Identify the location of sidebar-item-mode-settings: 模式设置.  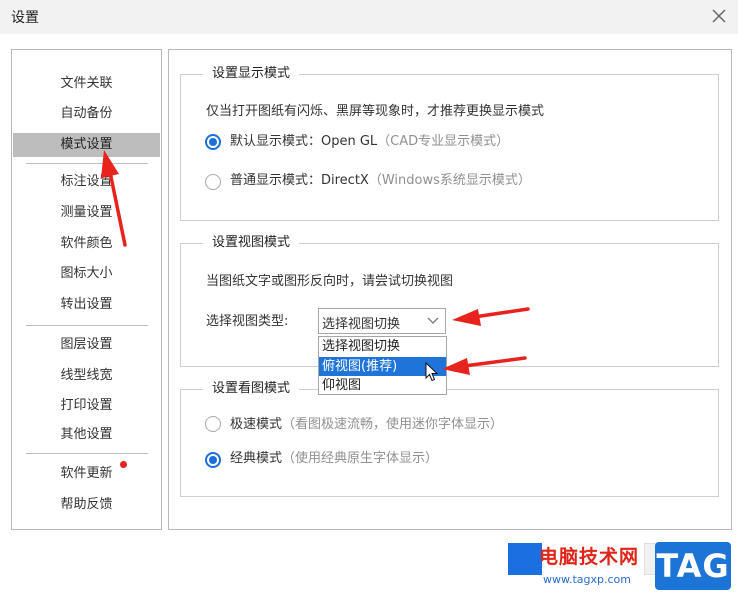
(86, 145).